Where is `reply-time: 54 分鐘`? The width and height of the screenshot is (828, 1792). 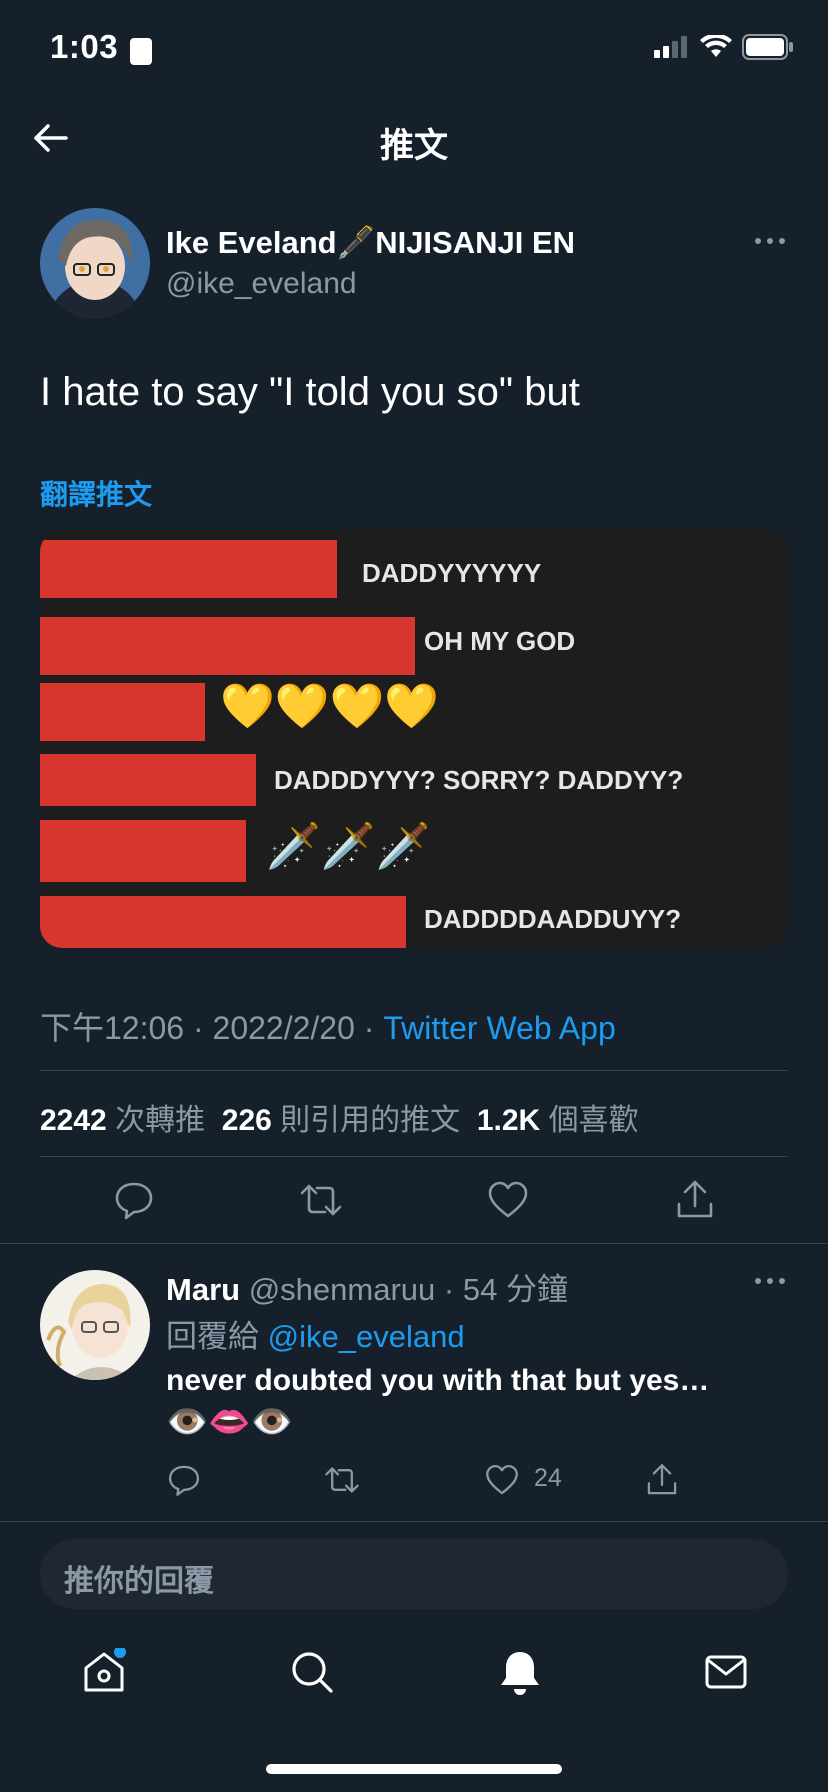
reply-time: 54 分鐘 is located at coordinates (515, 1289).